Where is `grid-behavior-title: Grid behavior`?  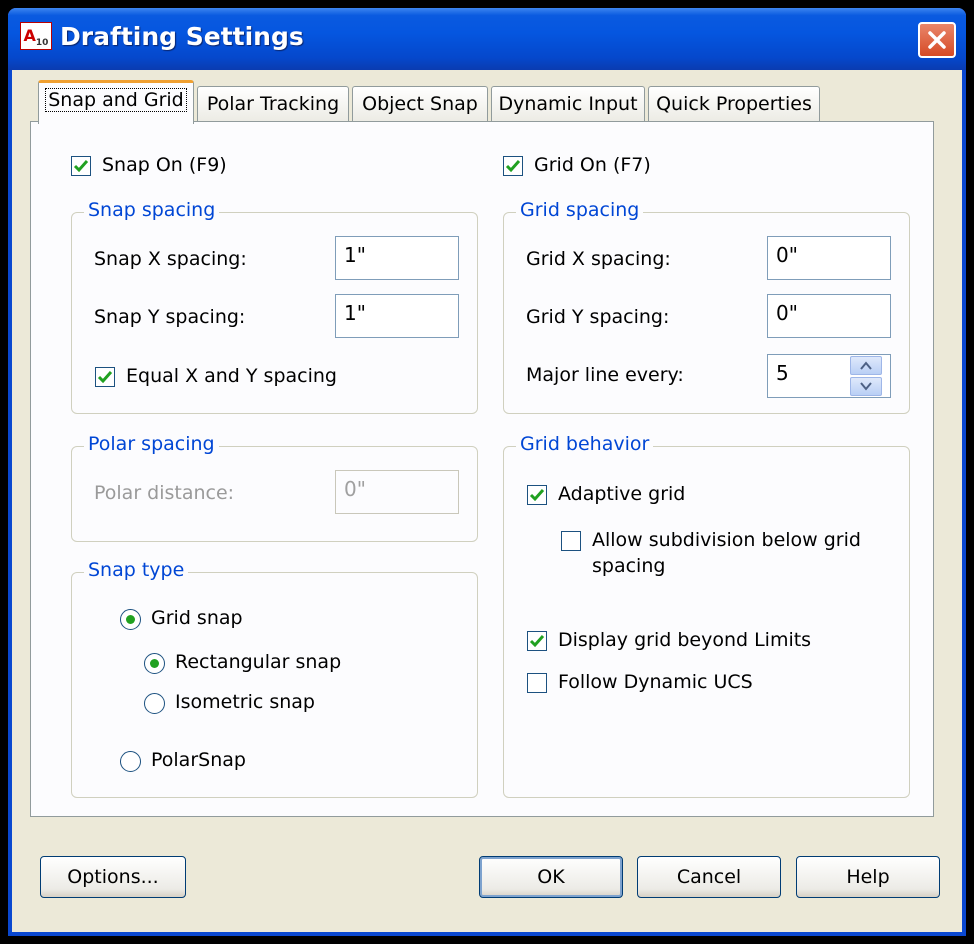 grid-behavior-title: Grid behavior is located at coordinates (585, 444).